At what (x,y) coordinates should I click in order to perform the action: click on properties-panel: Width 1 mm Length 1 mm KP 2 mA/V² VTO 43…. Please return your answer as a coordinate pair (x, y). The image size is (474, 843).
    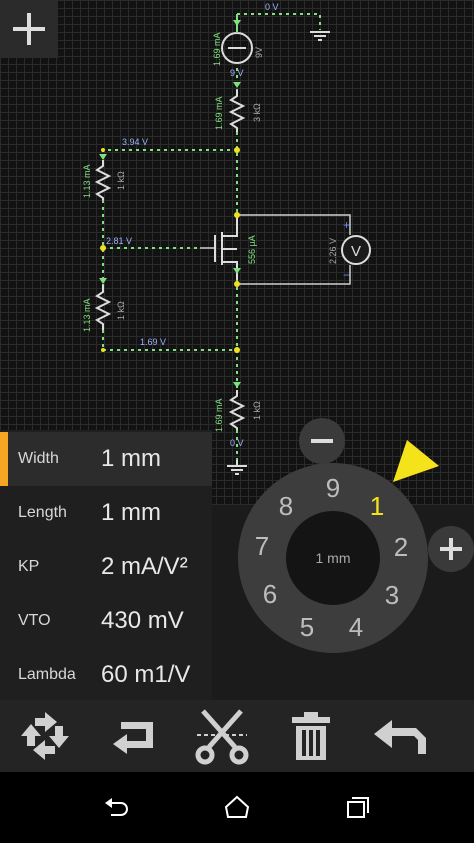
    Looking at the image, I should click on (106, 565).